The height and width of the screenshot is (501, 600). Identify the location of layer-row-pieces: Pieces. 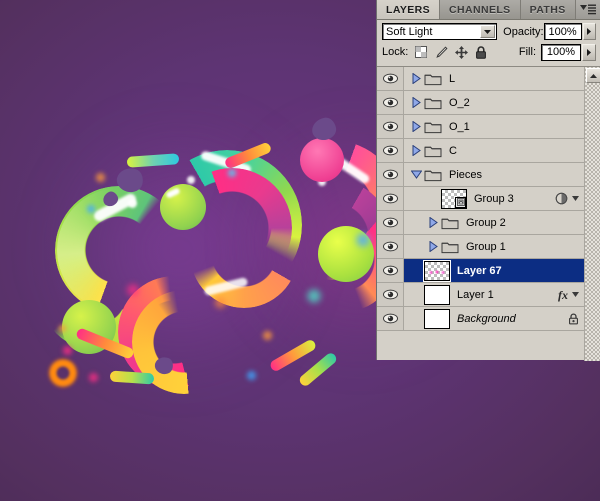
(480, 175).